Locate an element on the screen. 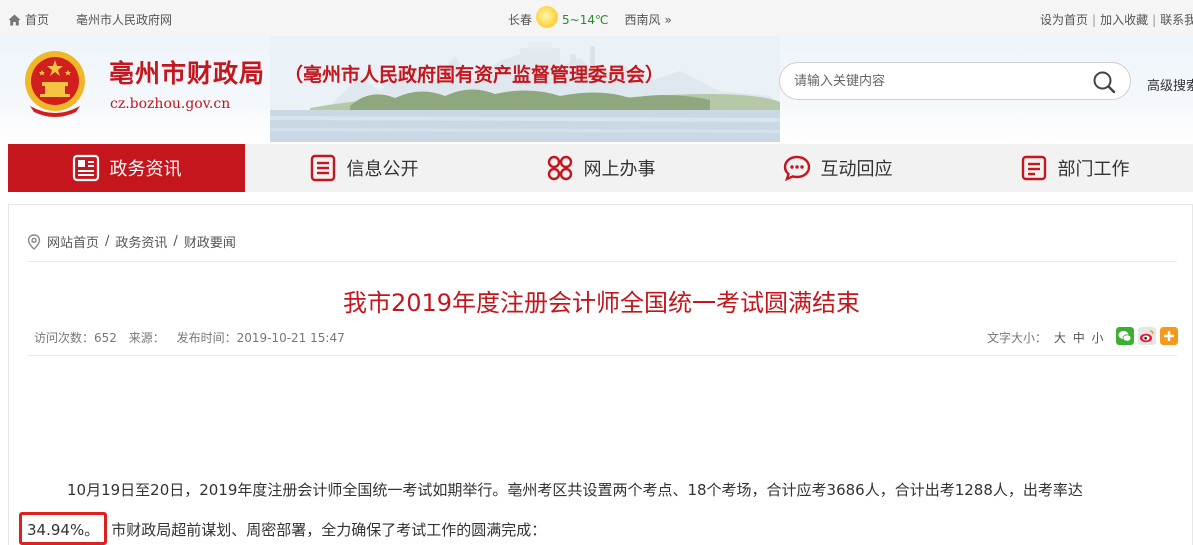 The height and width of the screenshot is (545, 1193). weather-widget: 长春 5~14℃ 西南风 » is located at coordinates (590, 16).